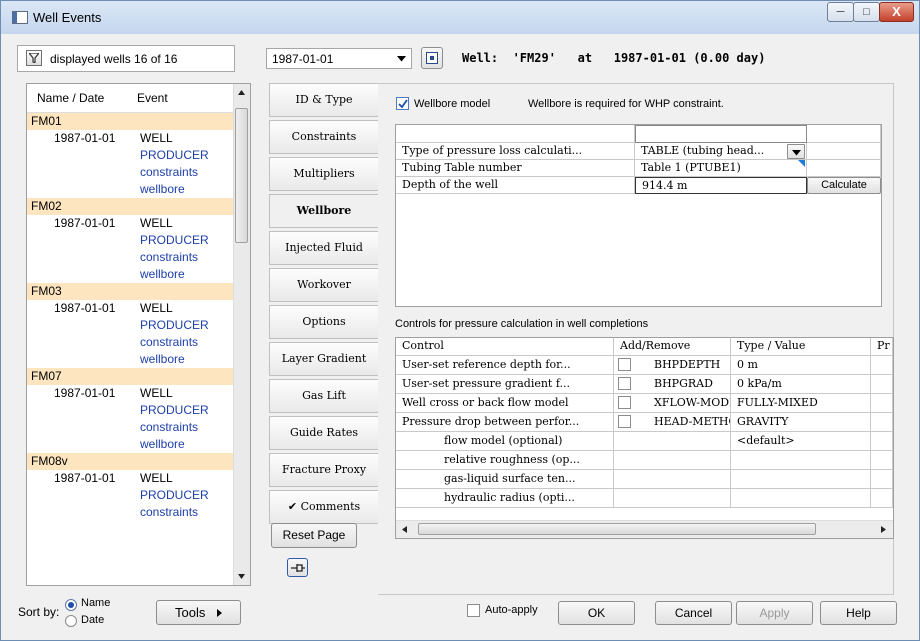 The image size is (920, 641). What do you see at coordinates (324, 433) in the screenshot?
I see `tab-guide-rates: Guide Rates` at bounding box center [324, 433].